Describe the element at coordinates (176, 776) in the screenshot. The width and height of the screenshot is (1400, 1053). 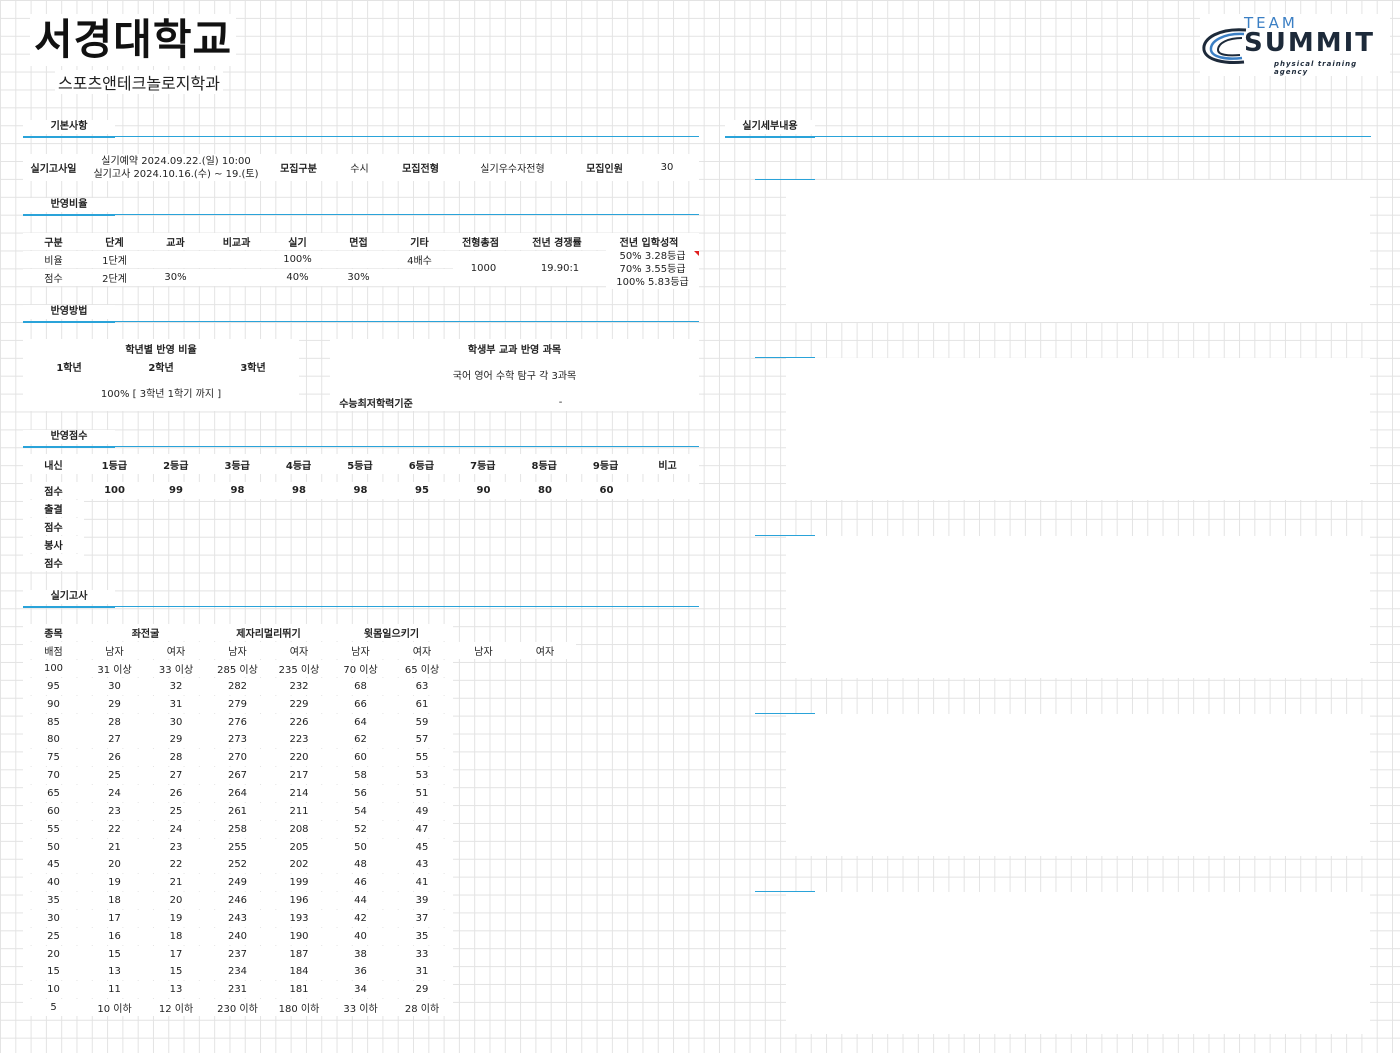
I see `record-cell: 27` at that location.